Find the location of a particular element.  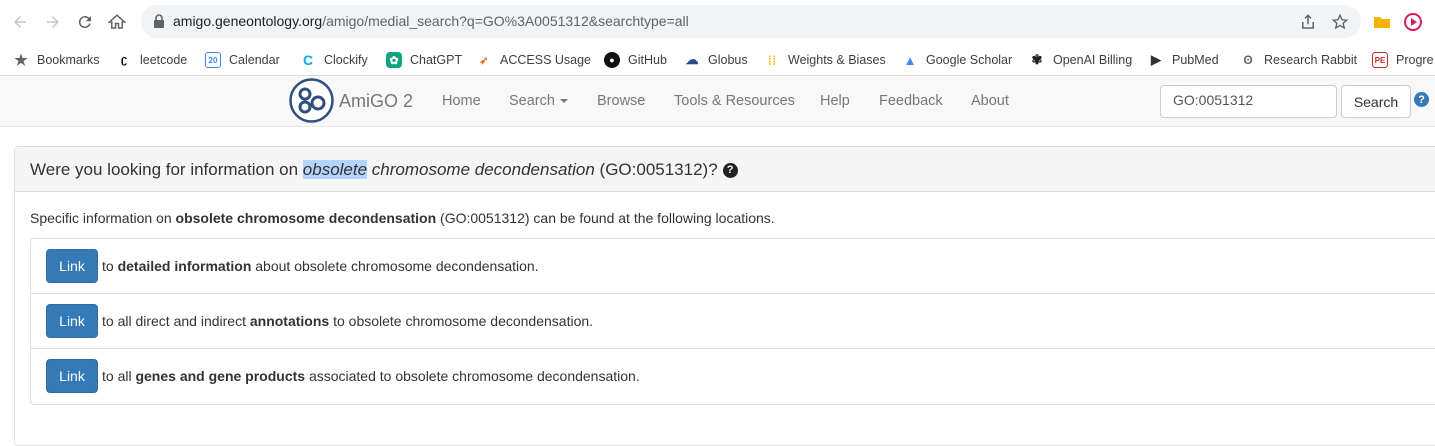

bookmark-label: Google Scholar is located at coordinates (969, 60).